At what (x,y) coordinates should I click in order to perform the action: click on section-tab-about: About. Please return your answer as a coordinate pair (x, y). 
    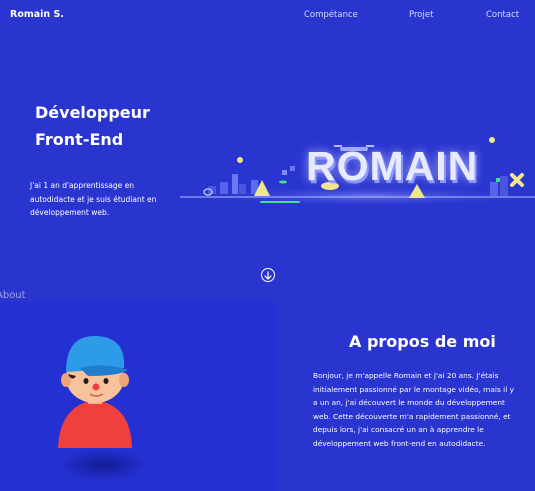
    Looking at the image, I should click on (13, 295).